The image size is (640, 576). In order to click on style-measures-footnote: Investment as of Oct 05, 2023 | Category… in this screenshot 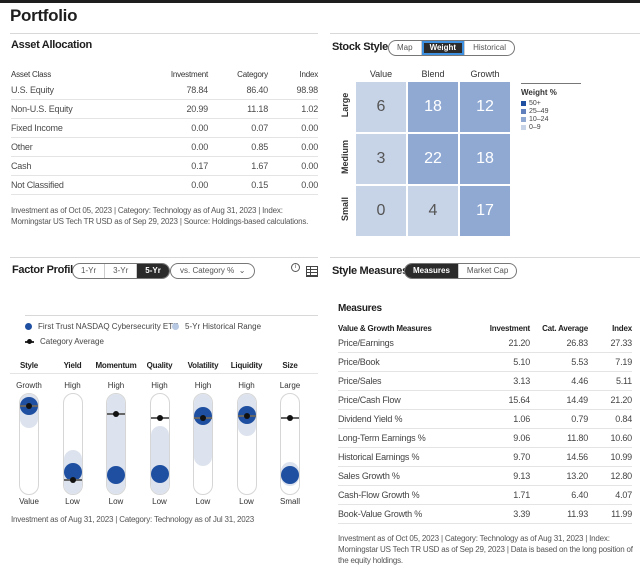, I will do `click(485, 549)`.